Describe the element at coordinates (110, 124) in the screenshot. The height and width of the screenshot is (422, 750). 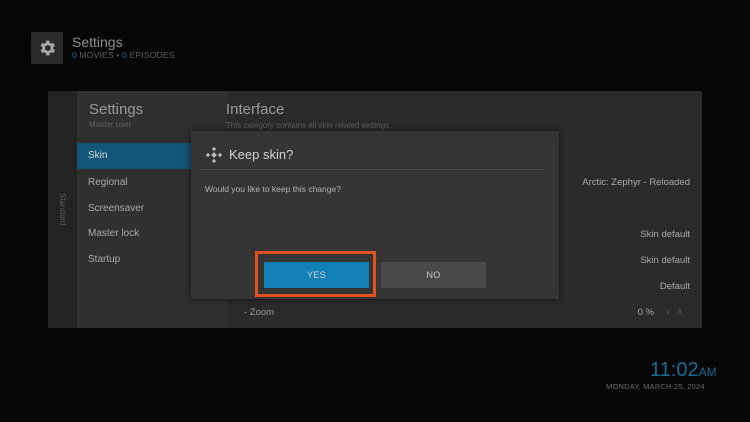
I see `category-subtitle: Master user` at that location.